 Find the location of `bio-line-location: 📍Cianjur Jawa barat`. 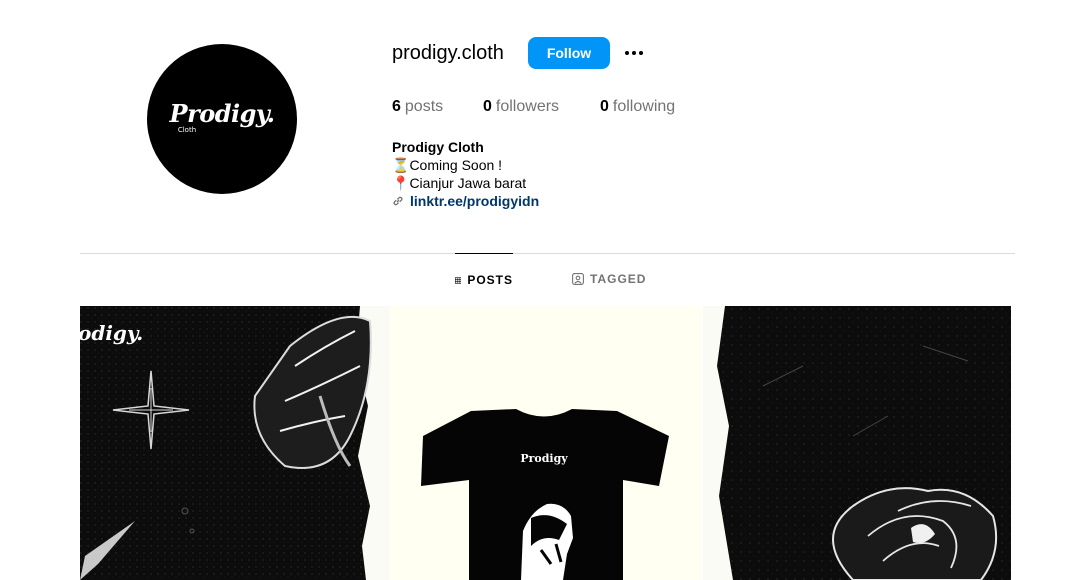

bio-line-location: 📍Cianjur Jawa barat is located at coordinates (465, 183).